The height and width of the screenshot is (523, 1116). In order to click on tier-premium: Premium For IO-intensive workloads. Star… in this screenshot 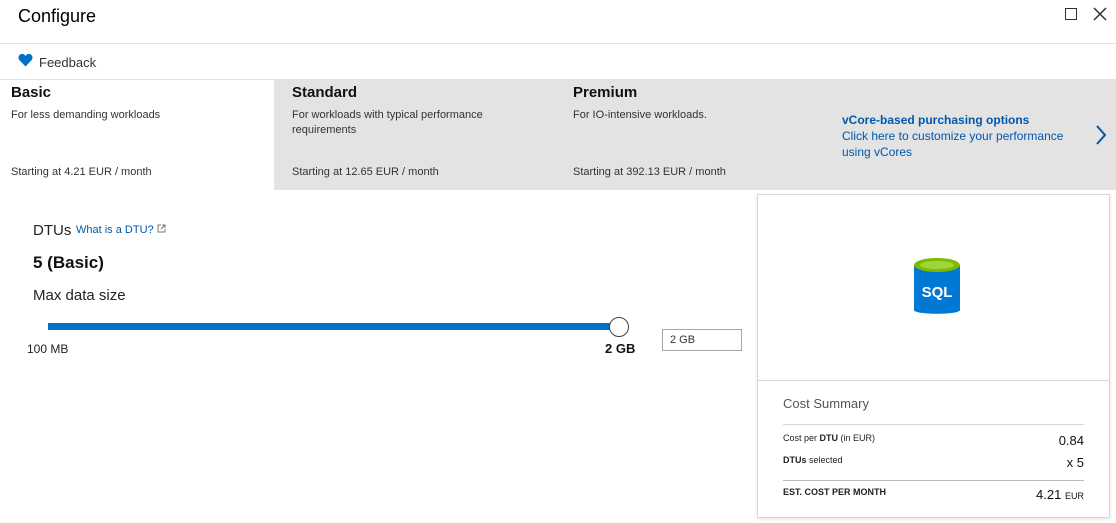, I will do `click(695, 135)`.